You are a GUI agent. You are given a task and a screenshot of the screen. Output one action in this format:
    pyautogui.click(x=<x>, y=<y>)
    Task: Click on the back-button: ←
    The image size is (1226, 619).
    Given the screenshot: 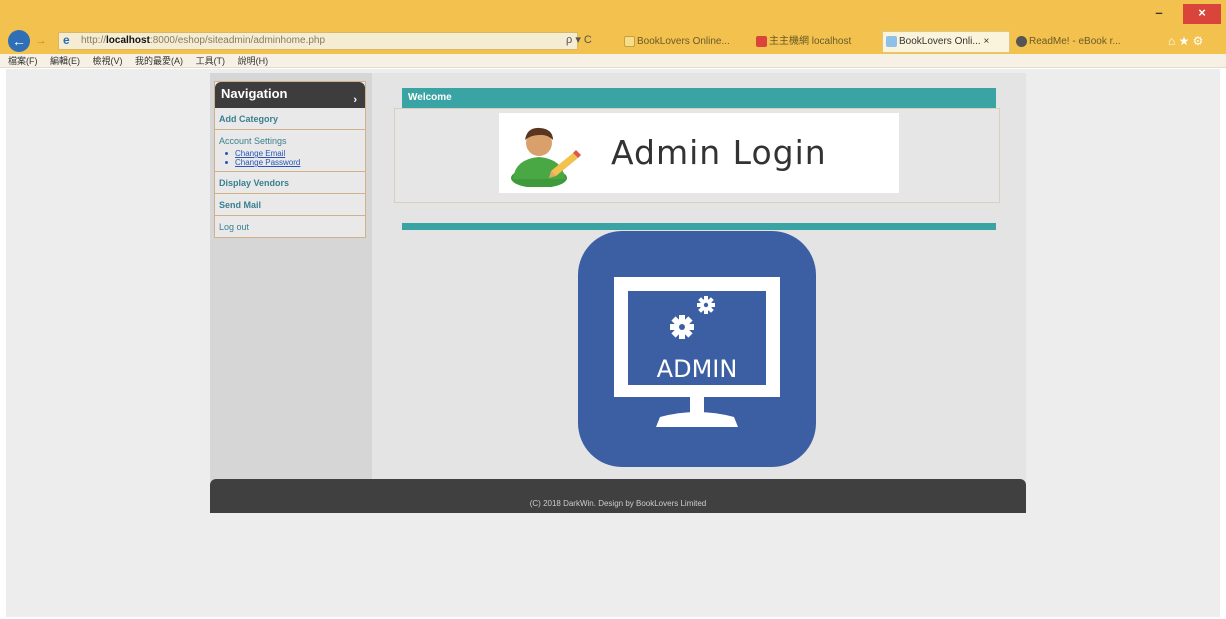 What is the action you would take?
    pyautogui.click(x=19, y=41)
    